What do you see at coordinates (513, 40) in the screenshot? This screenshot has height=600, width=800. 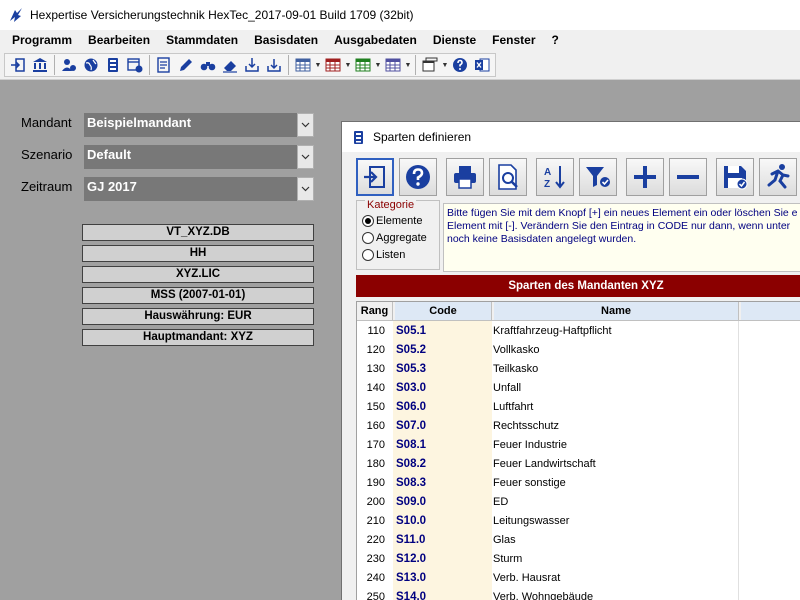 I see `menu-fenster: Fenster` at bounding box center [513, 40].